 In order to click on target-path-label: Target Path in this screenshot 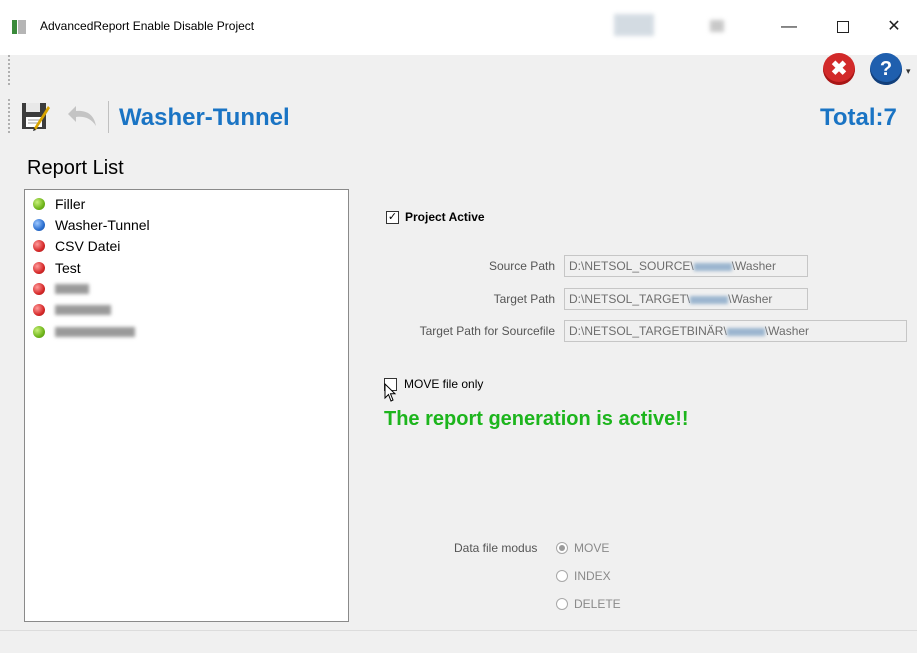, I will do `click(524, 299)`.